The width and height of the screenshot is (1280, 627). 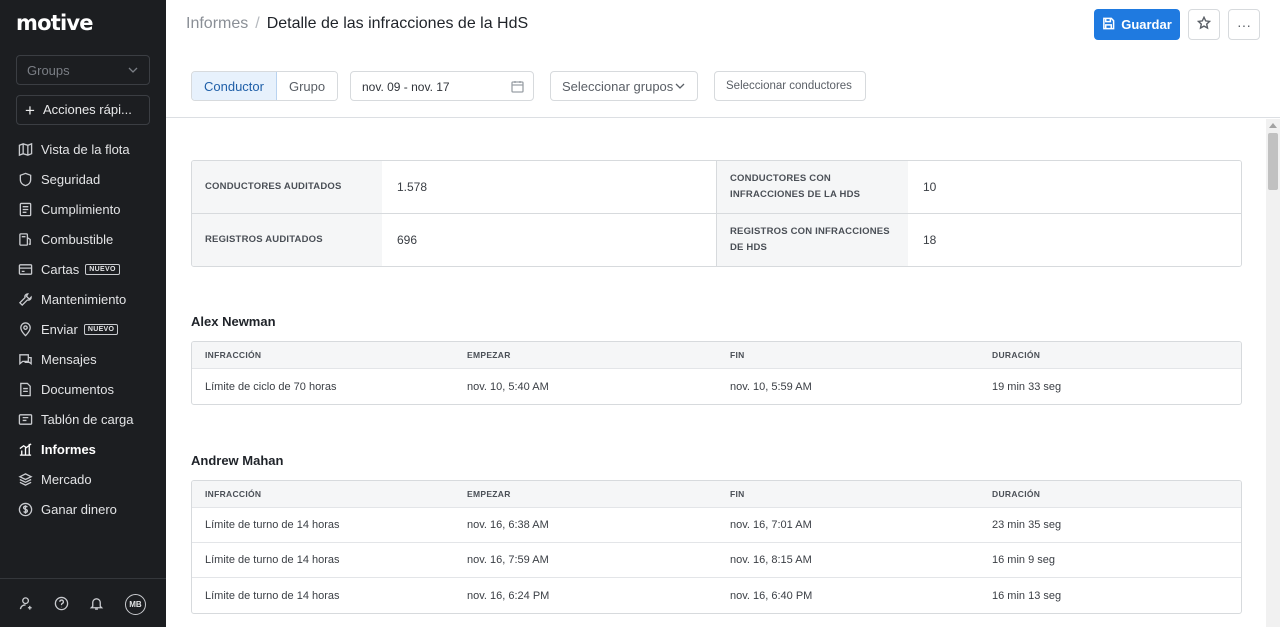 I want to click on avatar: MB, so click(x=135, y=604).